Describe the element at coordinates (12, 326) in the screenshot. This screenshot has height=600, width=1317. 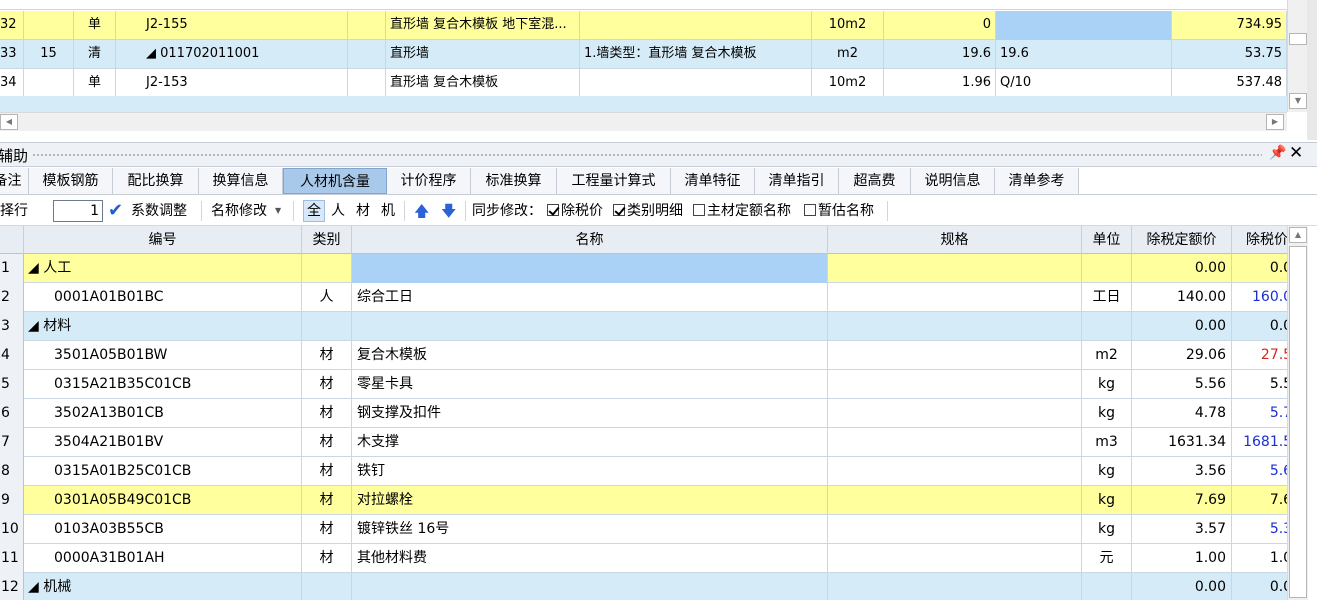
I see `cell-num: 3` at that location.